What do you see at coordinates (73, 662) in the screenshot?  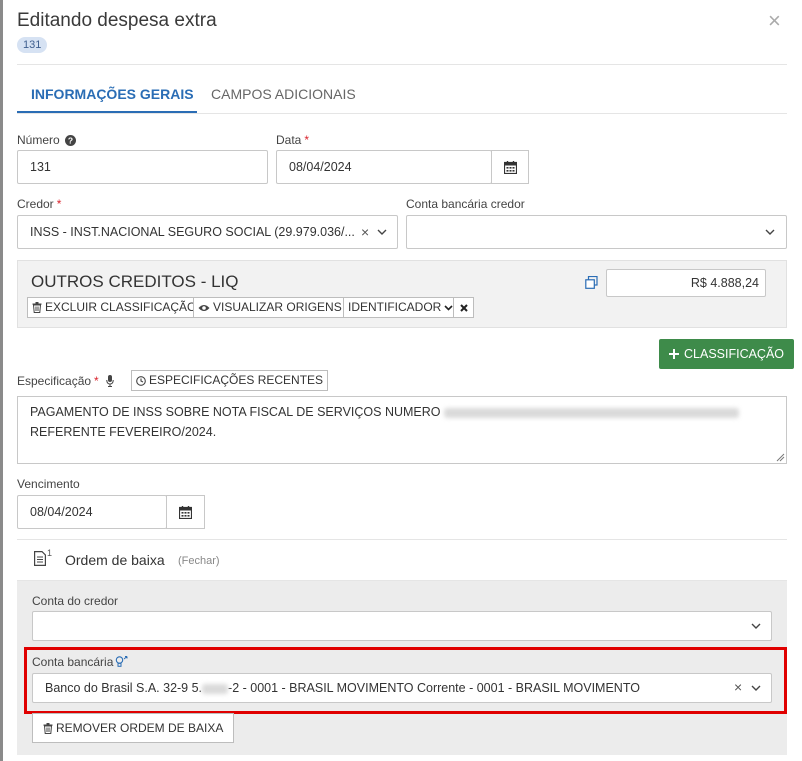 I see `conta-bancaria-label: Conta bancária` at bounding box center [73, 662].